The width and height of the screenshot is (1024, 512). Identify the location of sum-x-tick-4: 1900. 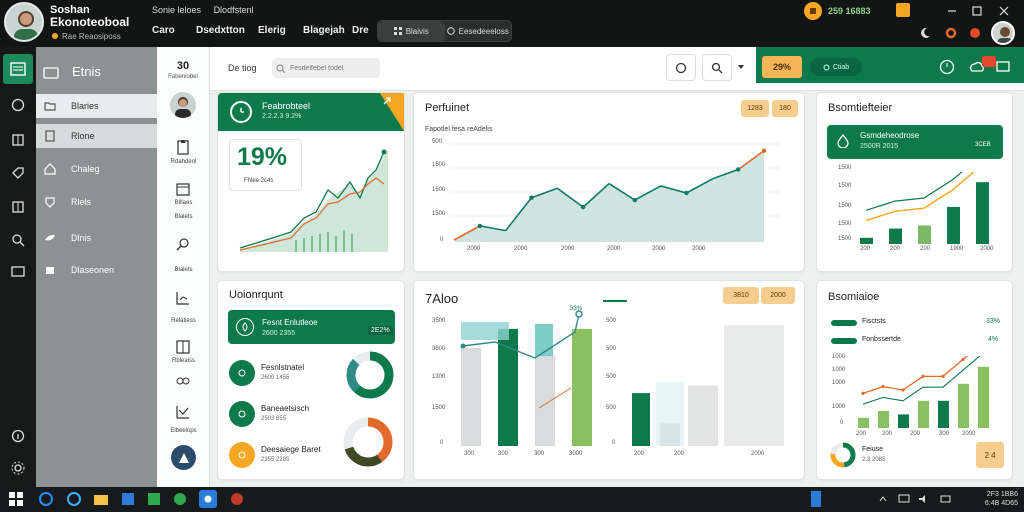
(957, 249).